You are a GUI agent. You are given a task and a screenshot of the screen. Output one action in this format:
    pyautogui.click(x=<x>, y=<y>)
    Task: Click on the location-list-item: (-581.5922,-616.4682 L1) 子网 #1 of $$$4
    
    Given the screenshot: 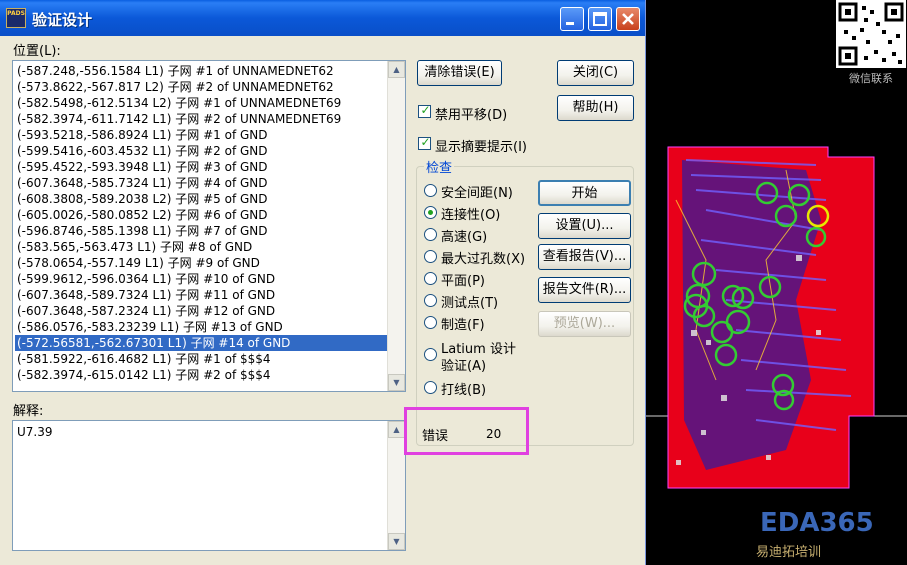 What is the action you would take?
    pyautogui.click(x=201, y=359)
    